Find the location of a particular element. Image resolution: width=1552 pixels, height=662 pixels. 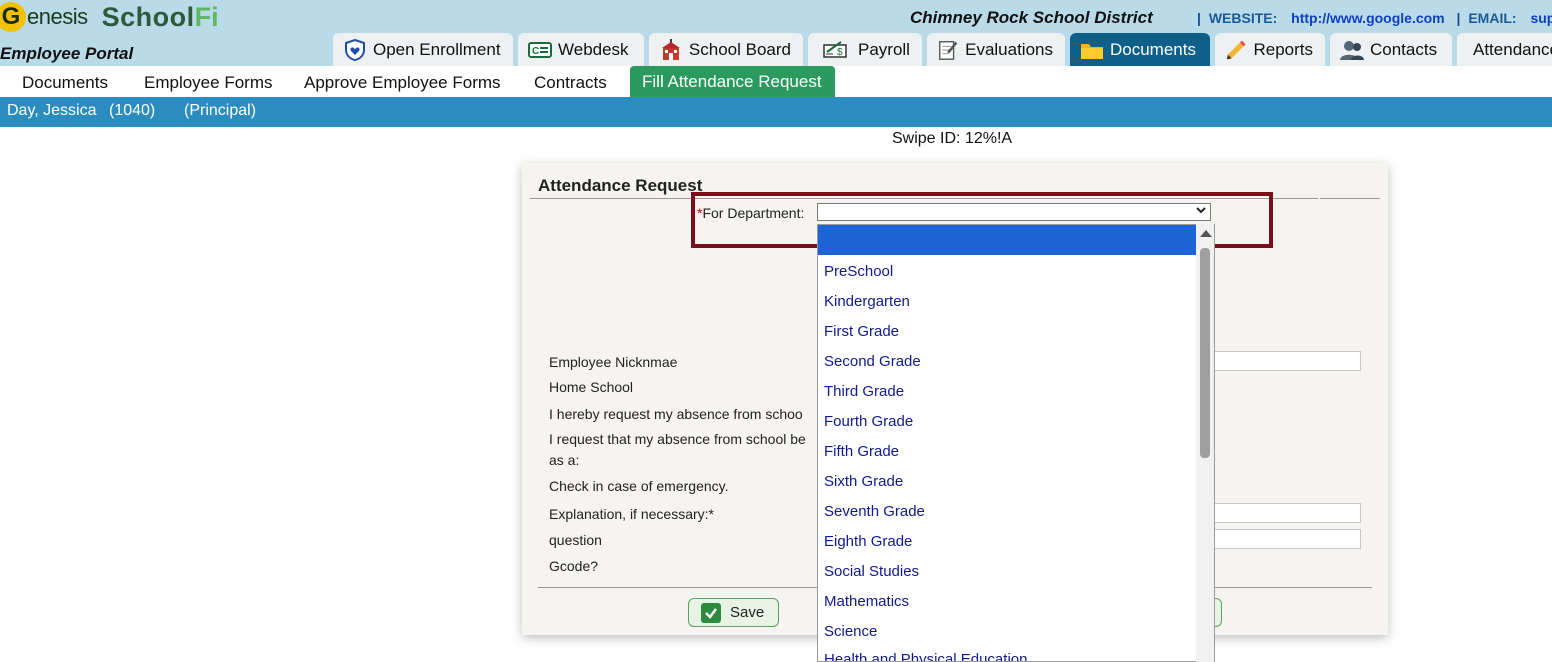

subnav-fill-attendance-request: Fill Attendance Request is located at coordinates (732, 81).